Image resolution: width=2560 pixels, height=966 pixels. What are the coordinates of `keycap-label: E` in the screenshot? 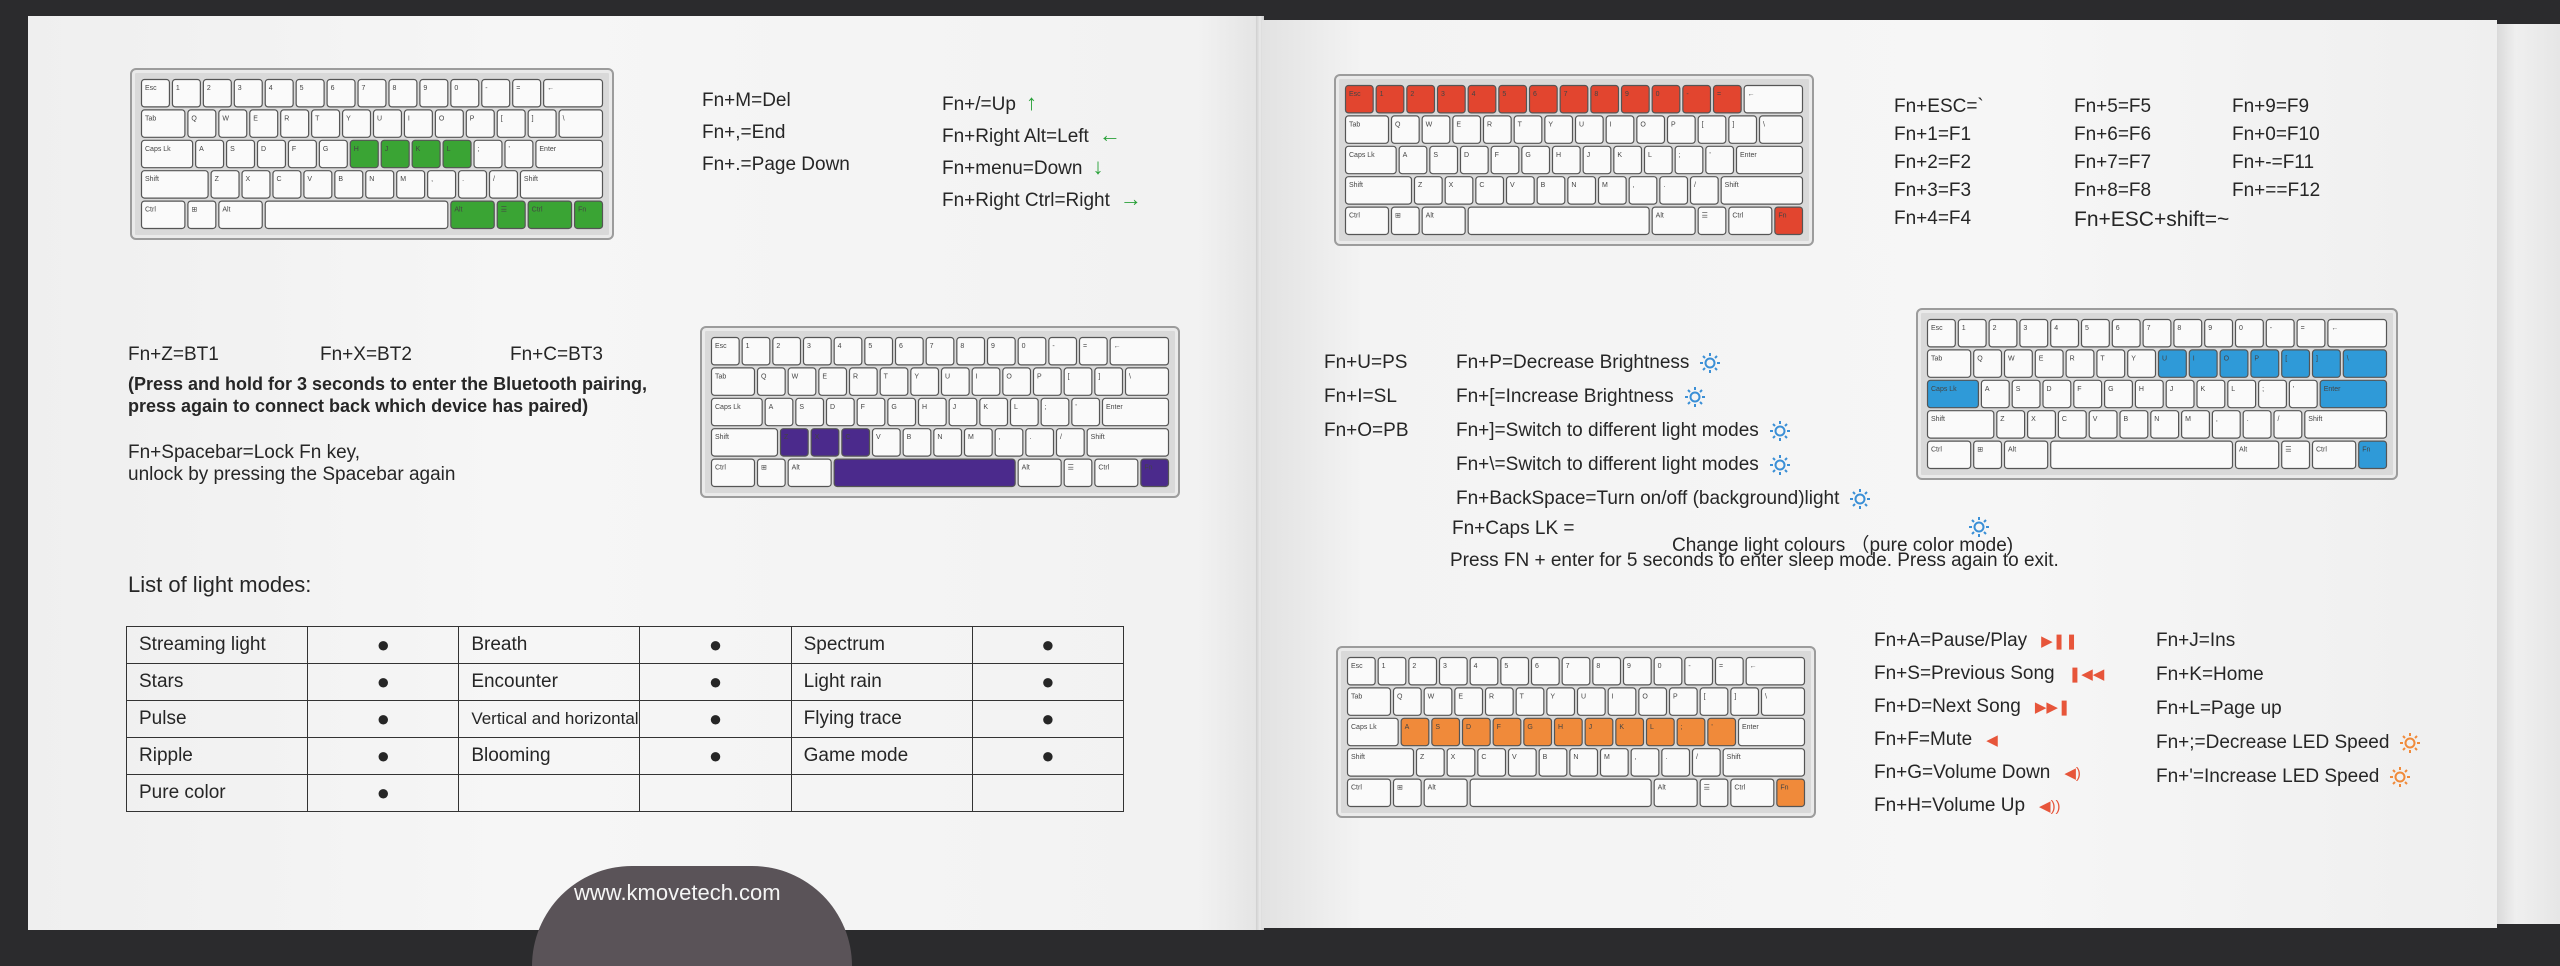 It's located at (1458, 124).